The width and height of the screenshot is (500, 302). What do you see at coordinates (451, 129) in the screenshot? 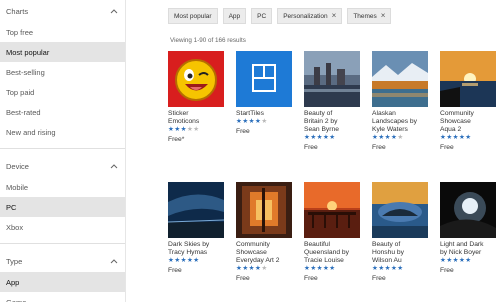
I see `app-title-line: Aqua 2` at bounding box center [451, 129].